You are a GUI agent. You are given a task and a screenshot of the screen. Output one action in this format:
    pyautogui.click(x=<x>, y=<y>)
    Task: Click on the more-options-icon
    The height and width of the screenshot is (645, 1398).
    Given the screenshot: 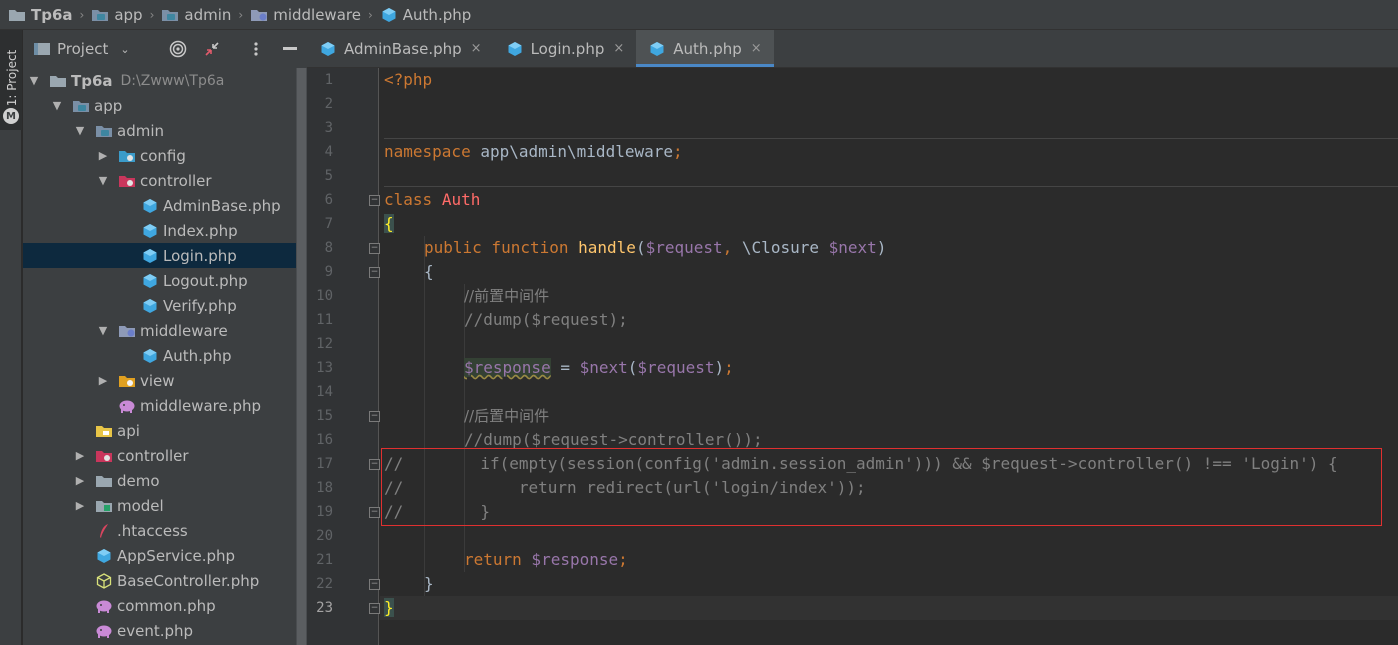 What is the action you would take?
    pyautogui.click(x=256, y=49)
    